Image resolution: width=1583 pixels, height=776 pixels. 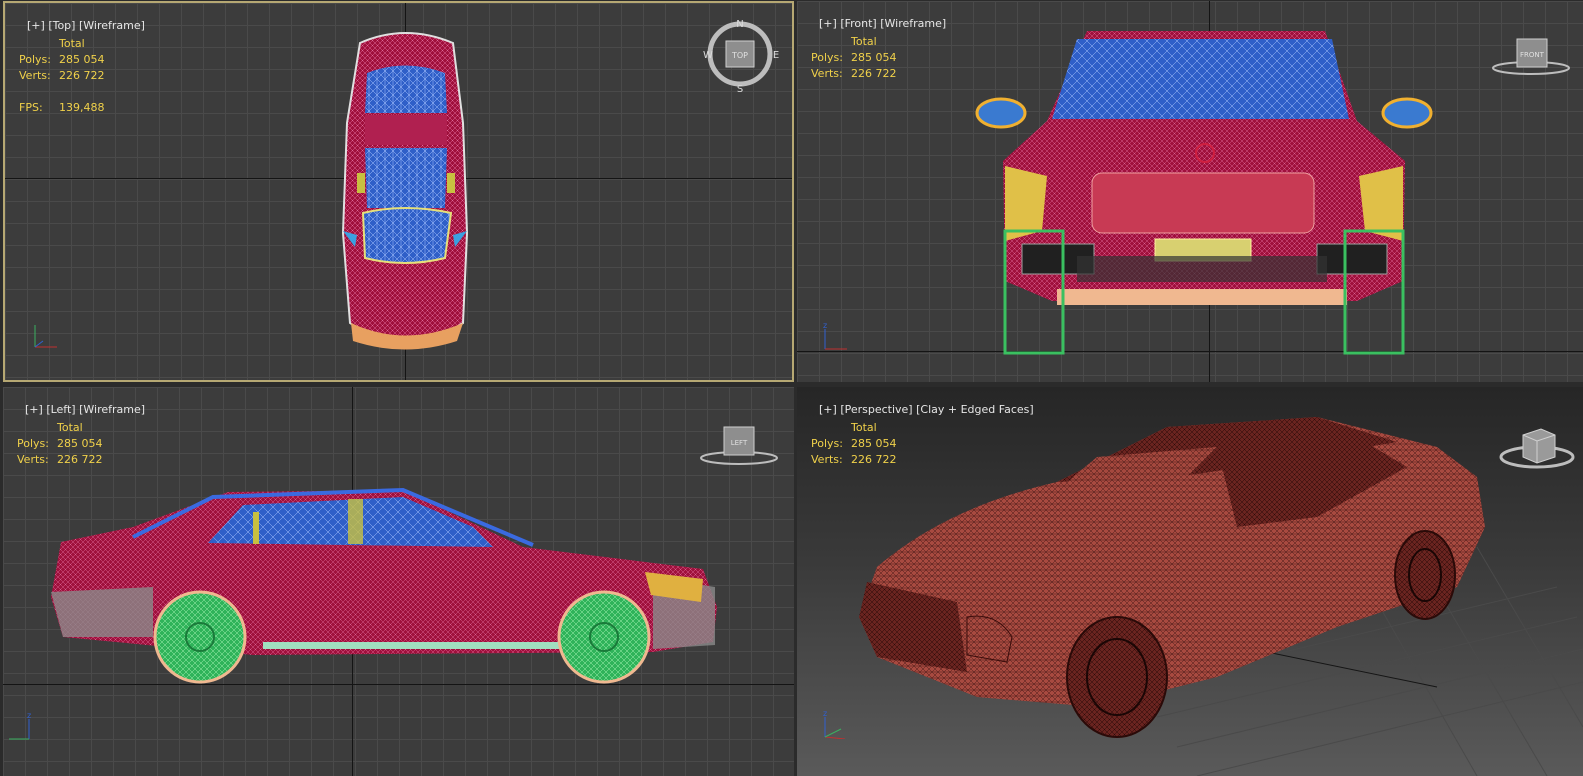 I want to click on stats-fps-label: FPS:, so click(x=31, y=107).